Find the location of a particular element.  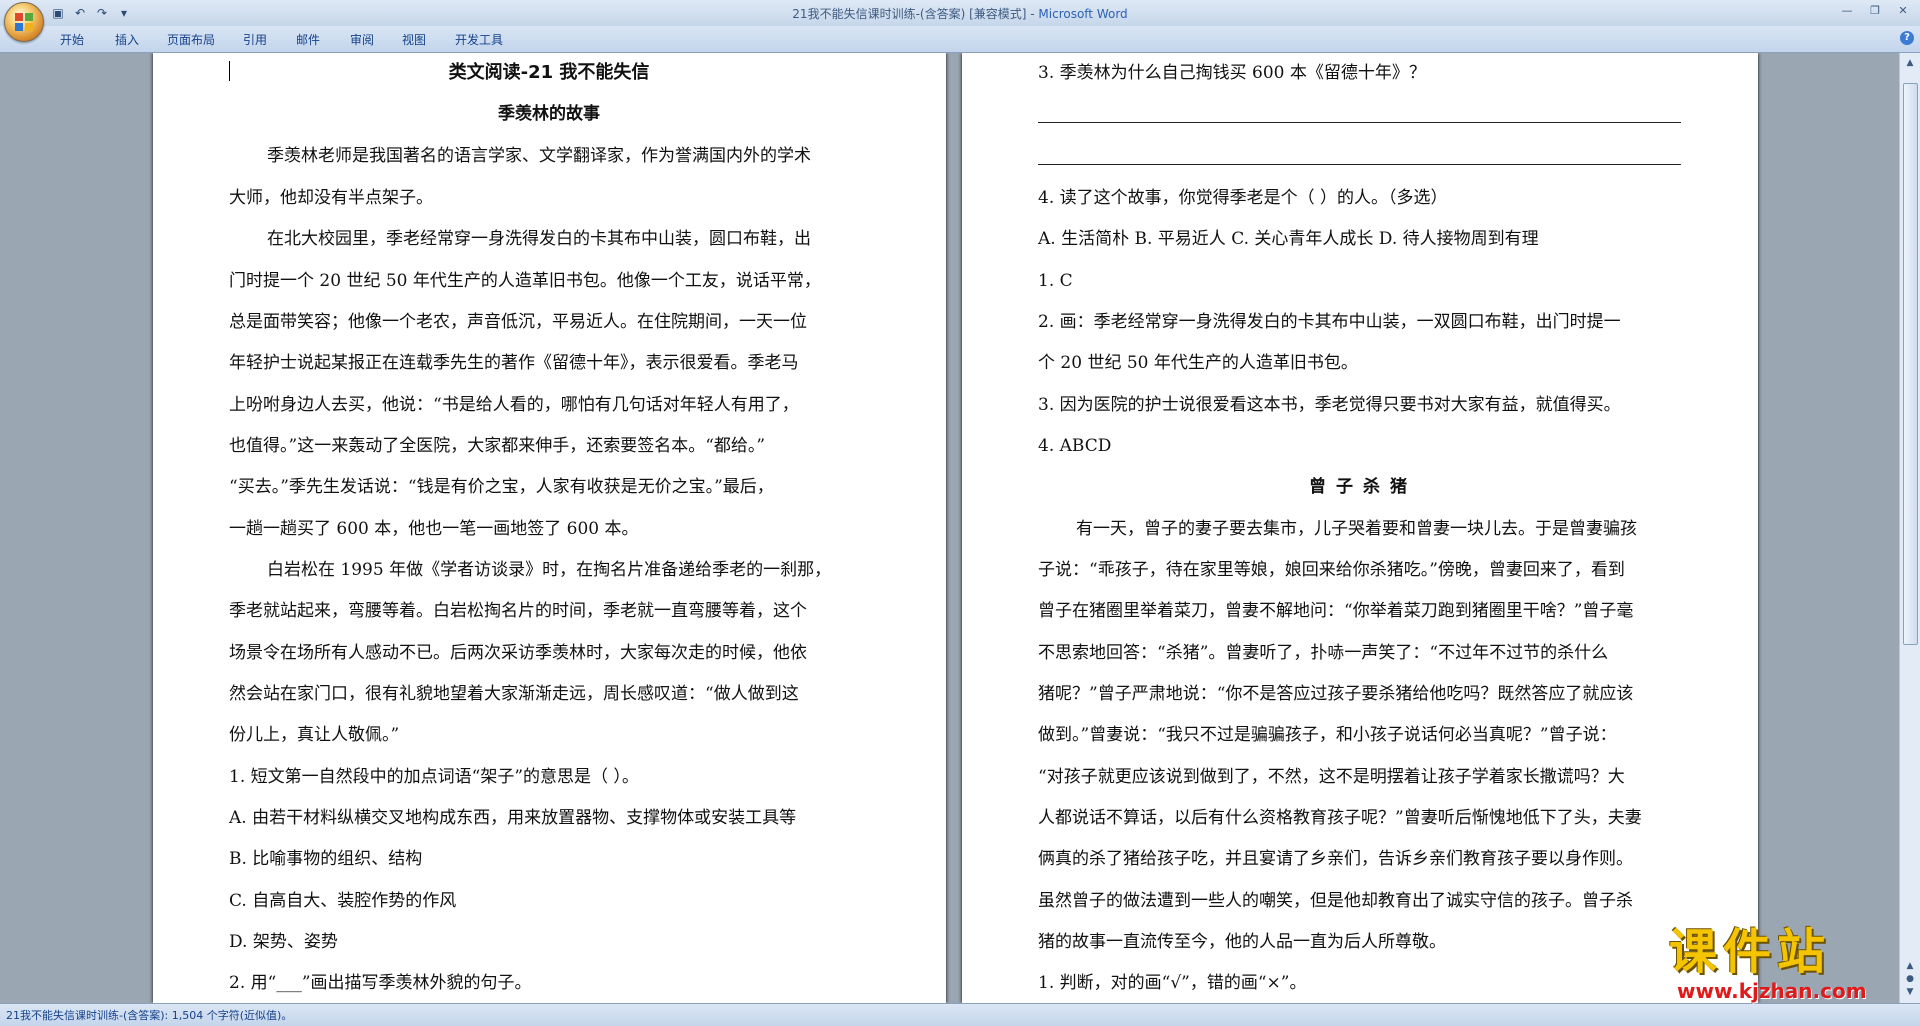

paragraph-line: 然会站在家门口，很有礼貌地望着大家渐渐走远，周长感叹道：“做人做到这 is located at coordinates (514, 694).